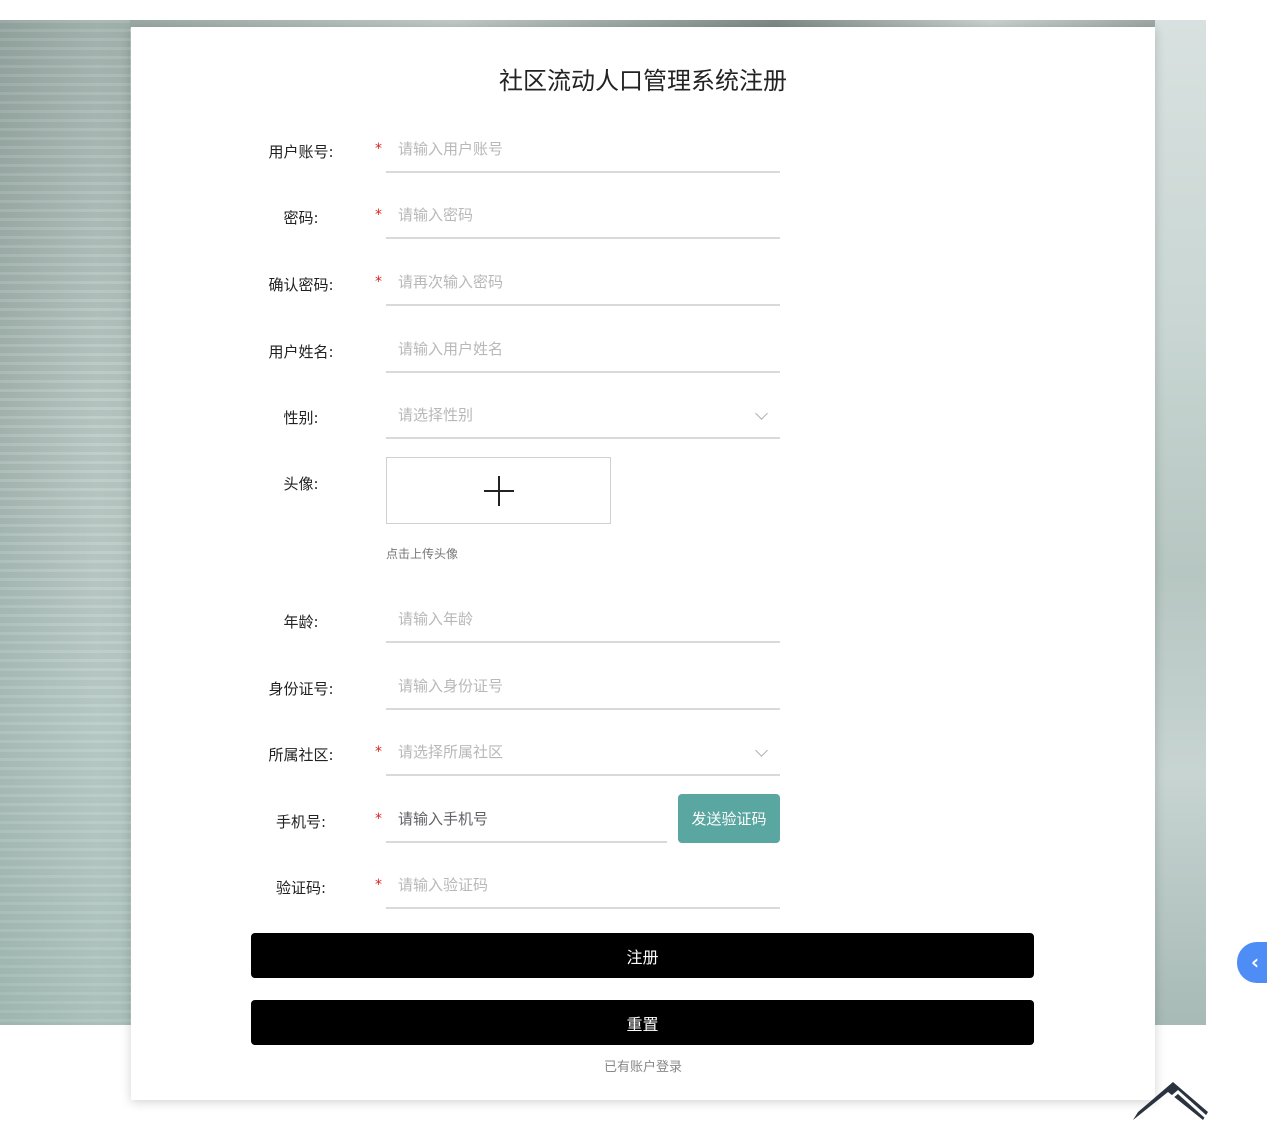  What do you see at coordinates (642, 1022) in the screenshot?
I see `reset-button: 重置` at bounding box center [642, 1022].